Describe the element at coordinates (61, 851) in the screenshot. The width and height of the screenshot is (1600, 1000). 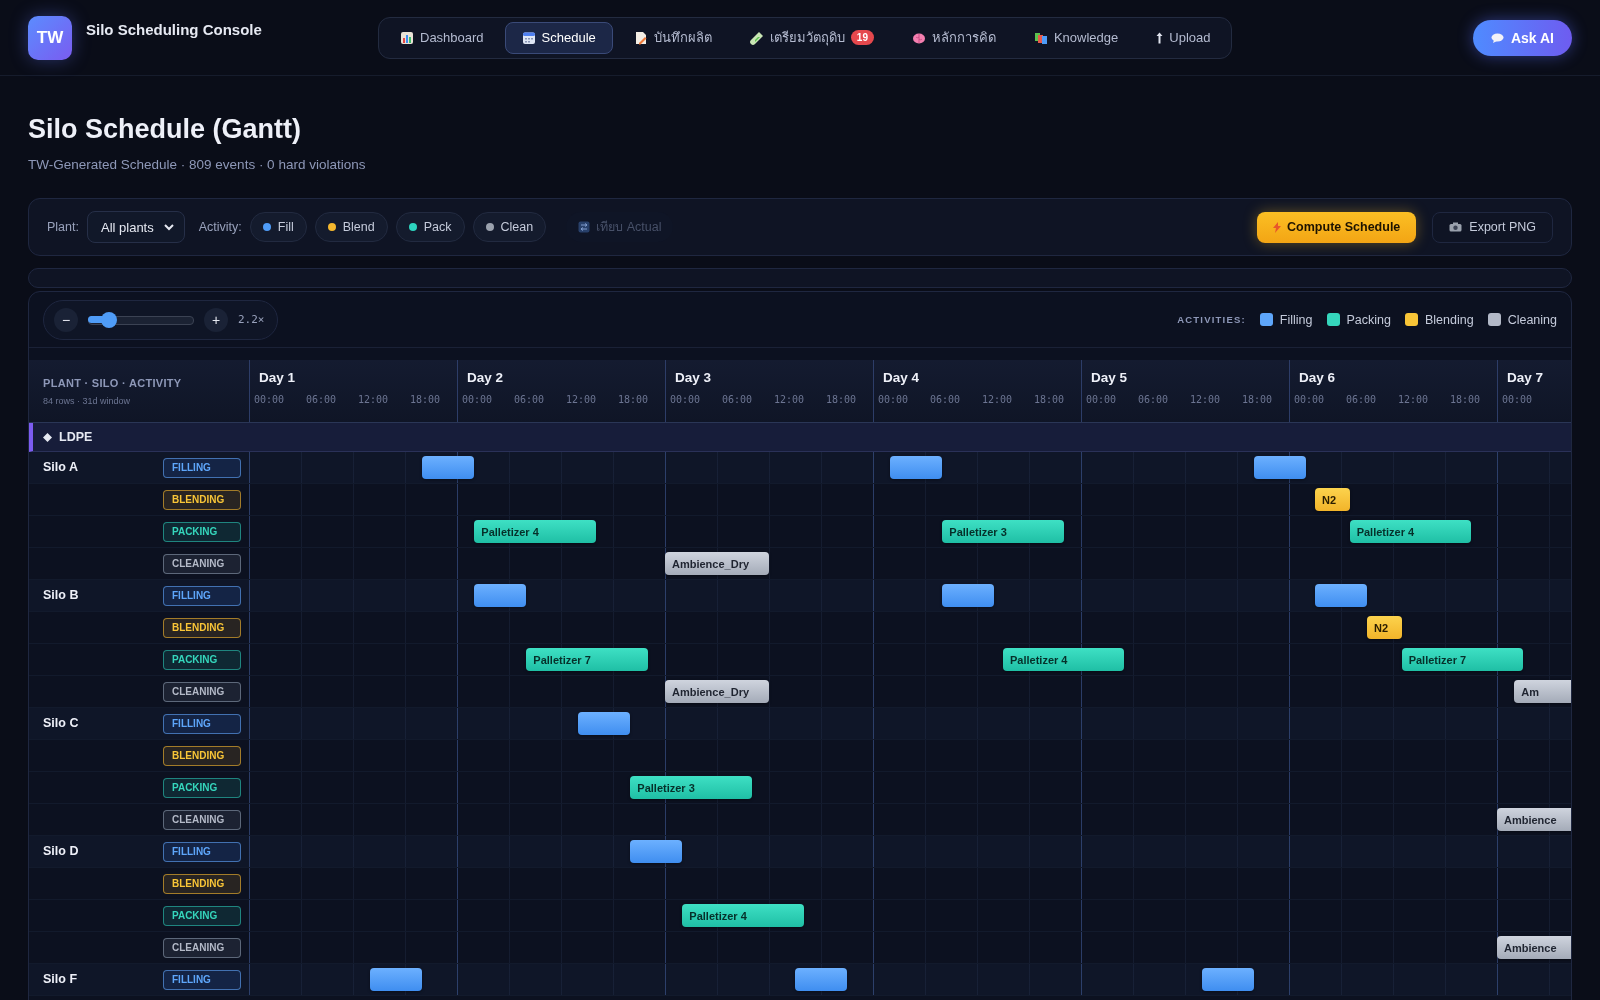
I see `silo-name: Silo D` at that location.